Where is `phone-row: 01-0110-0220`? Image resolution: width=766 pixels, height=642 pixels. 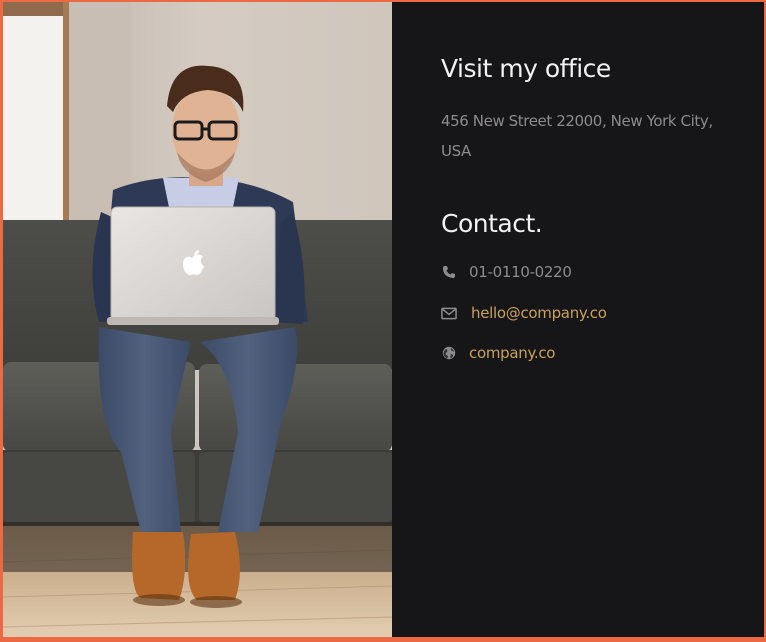 phone-row: 01-0110-0220 is located at coordinates (506, 272).